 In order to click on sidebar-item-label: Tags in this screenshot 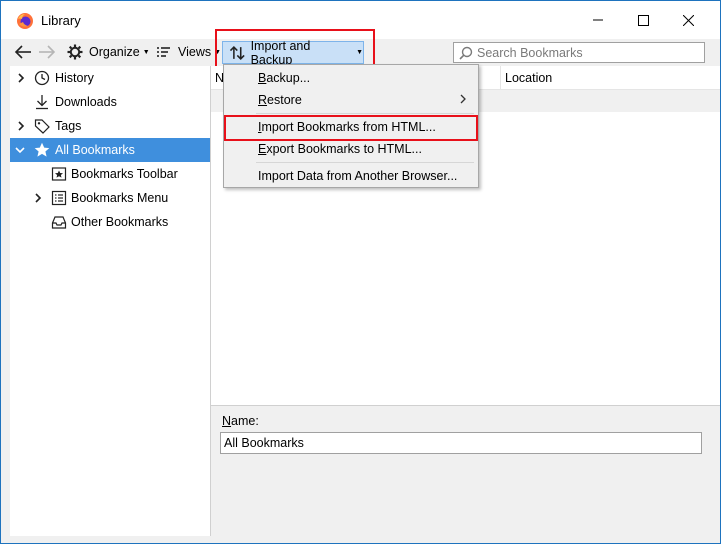, I will do `click(68, 126)`.